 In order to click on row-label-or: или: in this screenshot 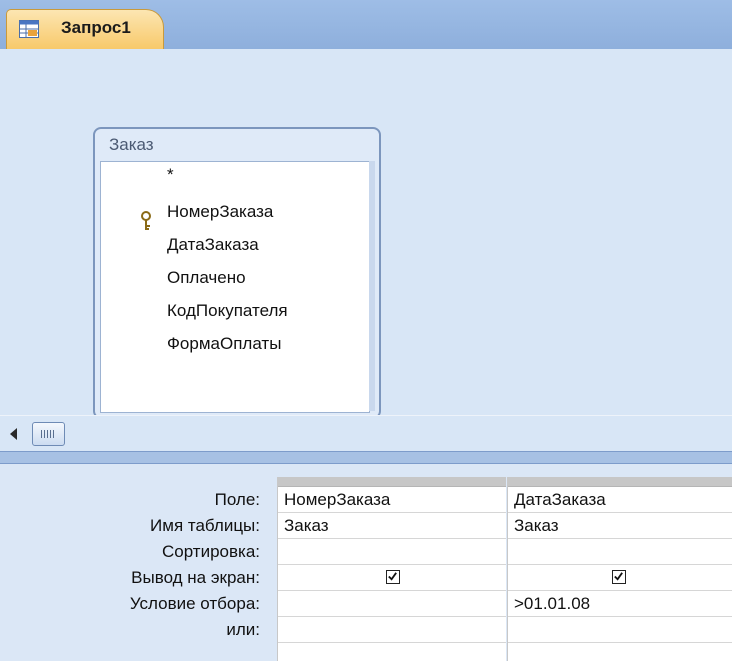, I will do `click(243, 629)`.